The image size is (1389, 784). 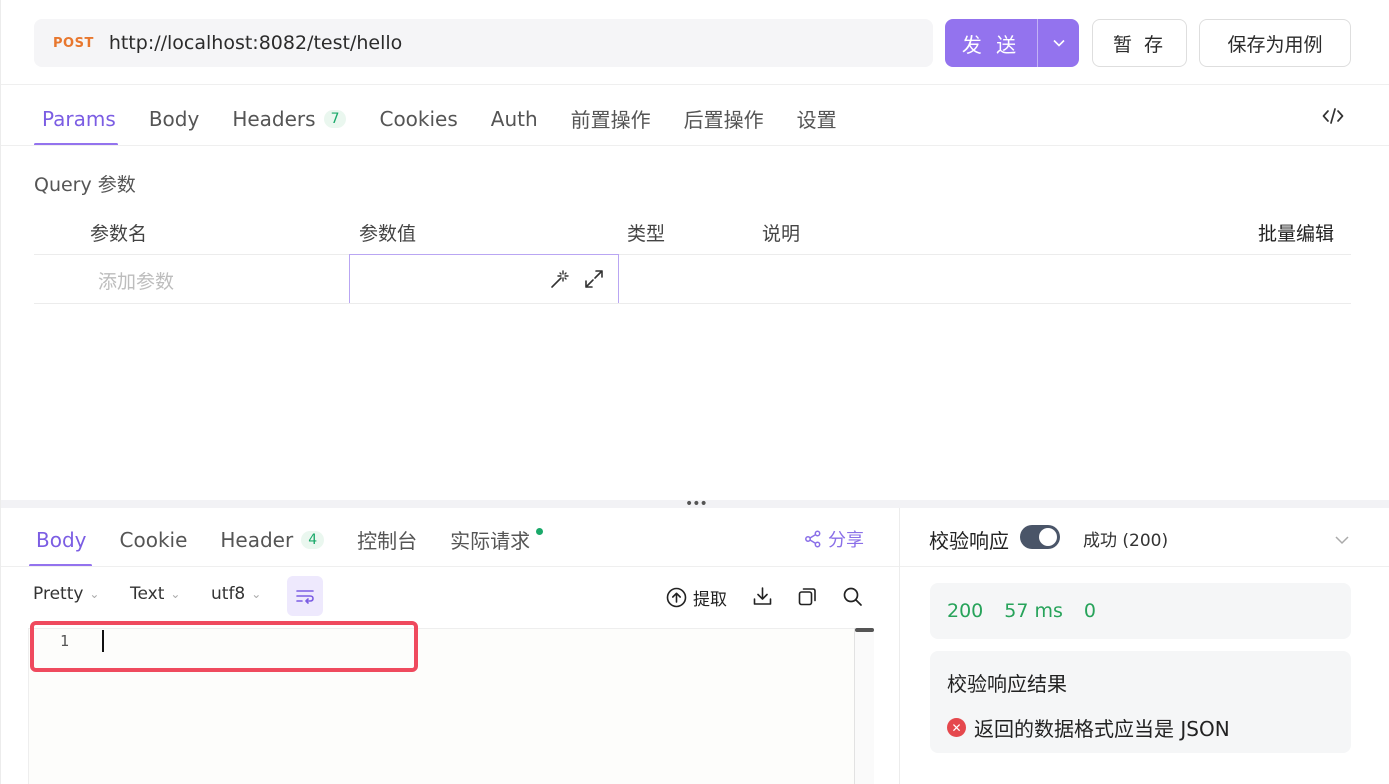 I want to click on tab-pre-operations: 前置操作, so click(x=611, y=118).